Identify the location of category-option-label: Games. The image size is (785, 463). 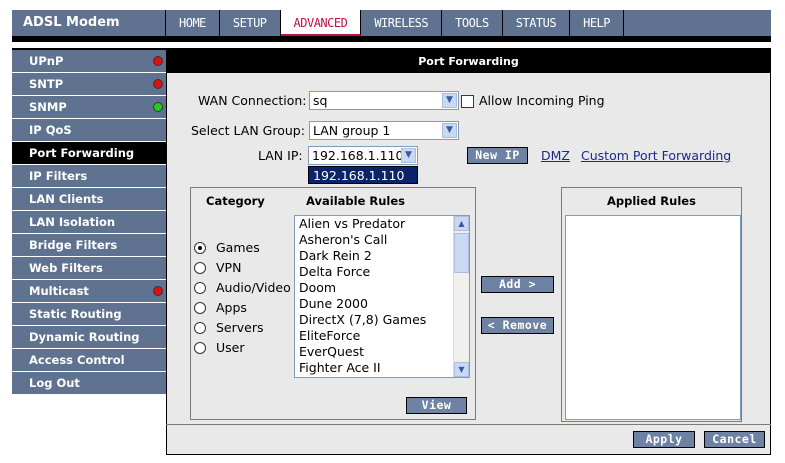
(238, 247).